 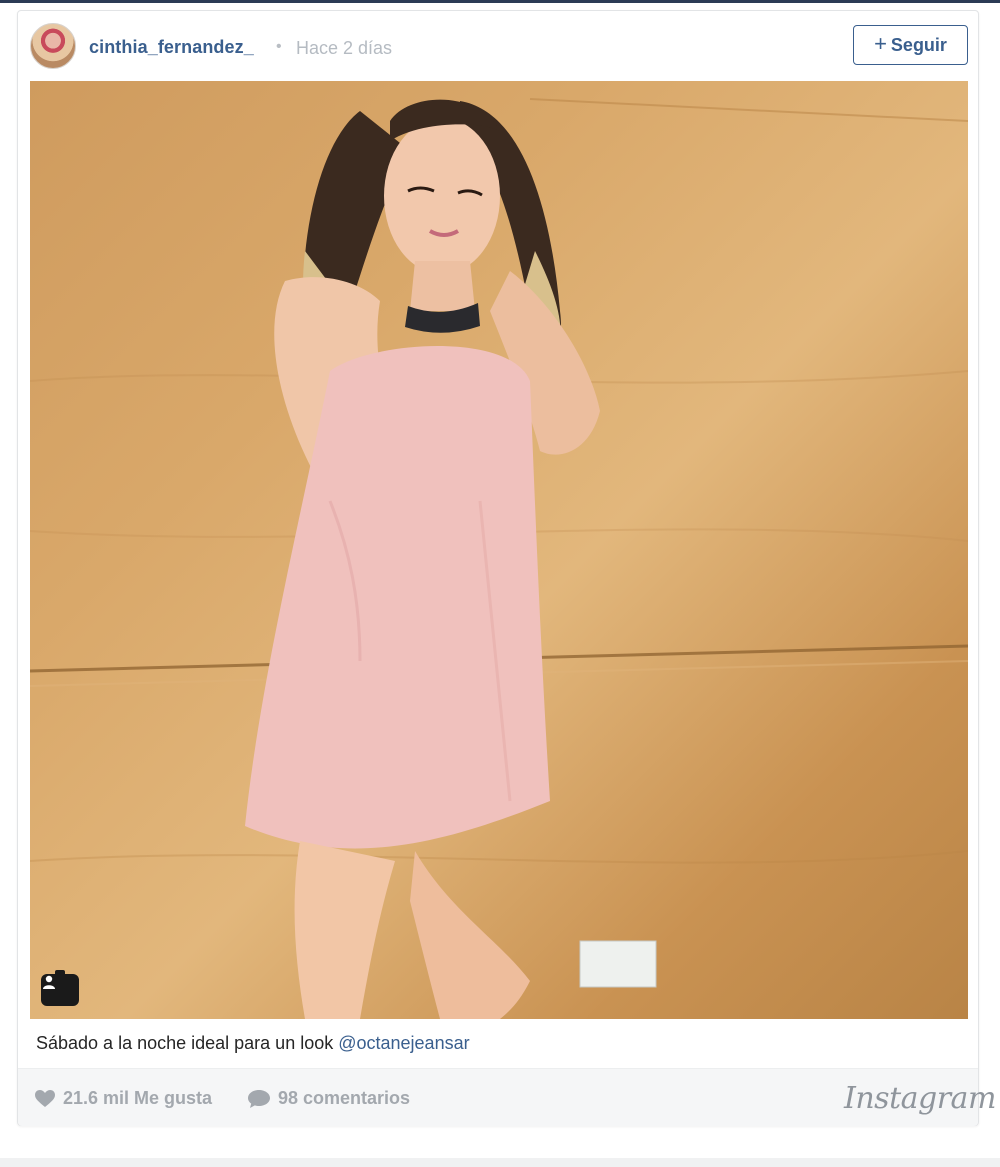 I want to click on likes-count: 21.6 mil Me gusta, so click(x=123, y=1098).